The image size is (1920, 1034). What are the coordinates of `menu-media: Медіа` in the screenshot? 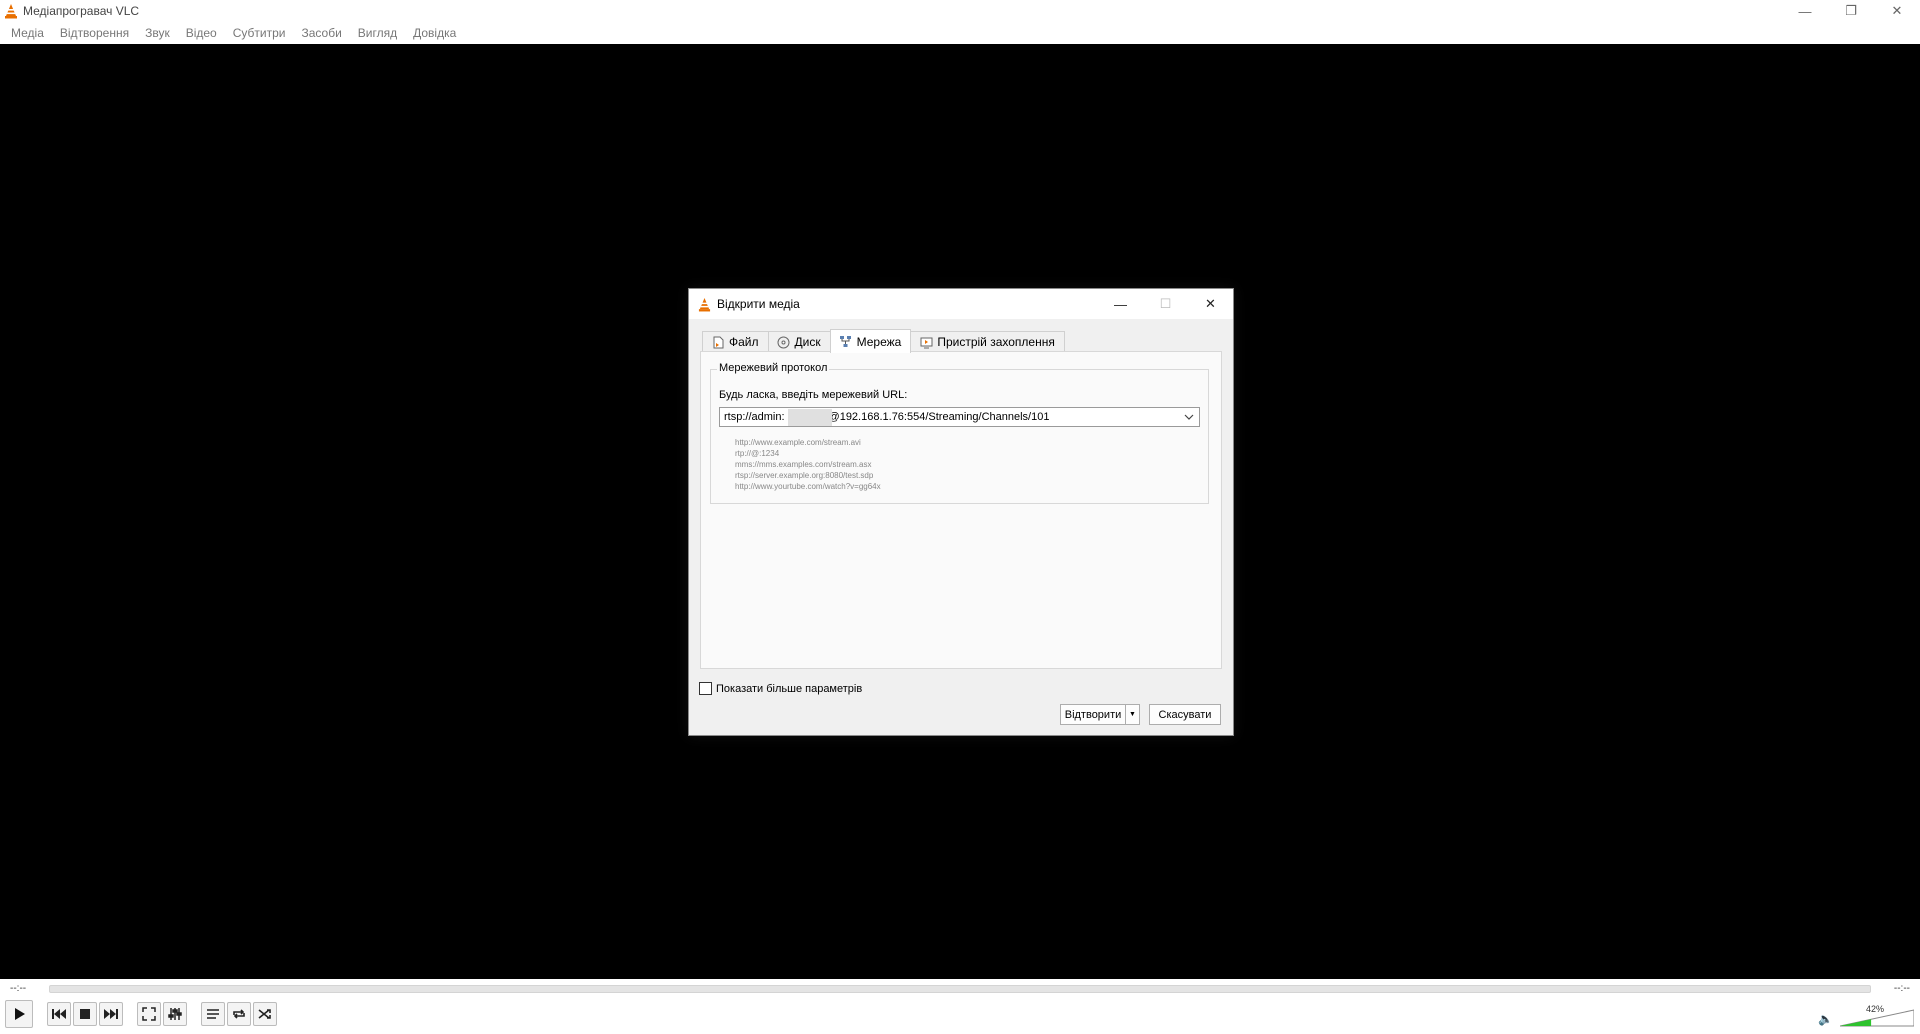 It's located at (27, 33).